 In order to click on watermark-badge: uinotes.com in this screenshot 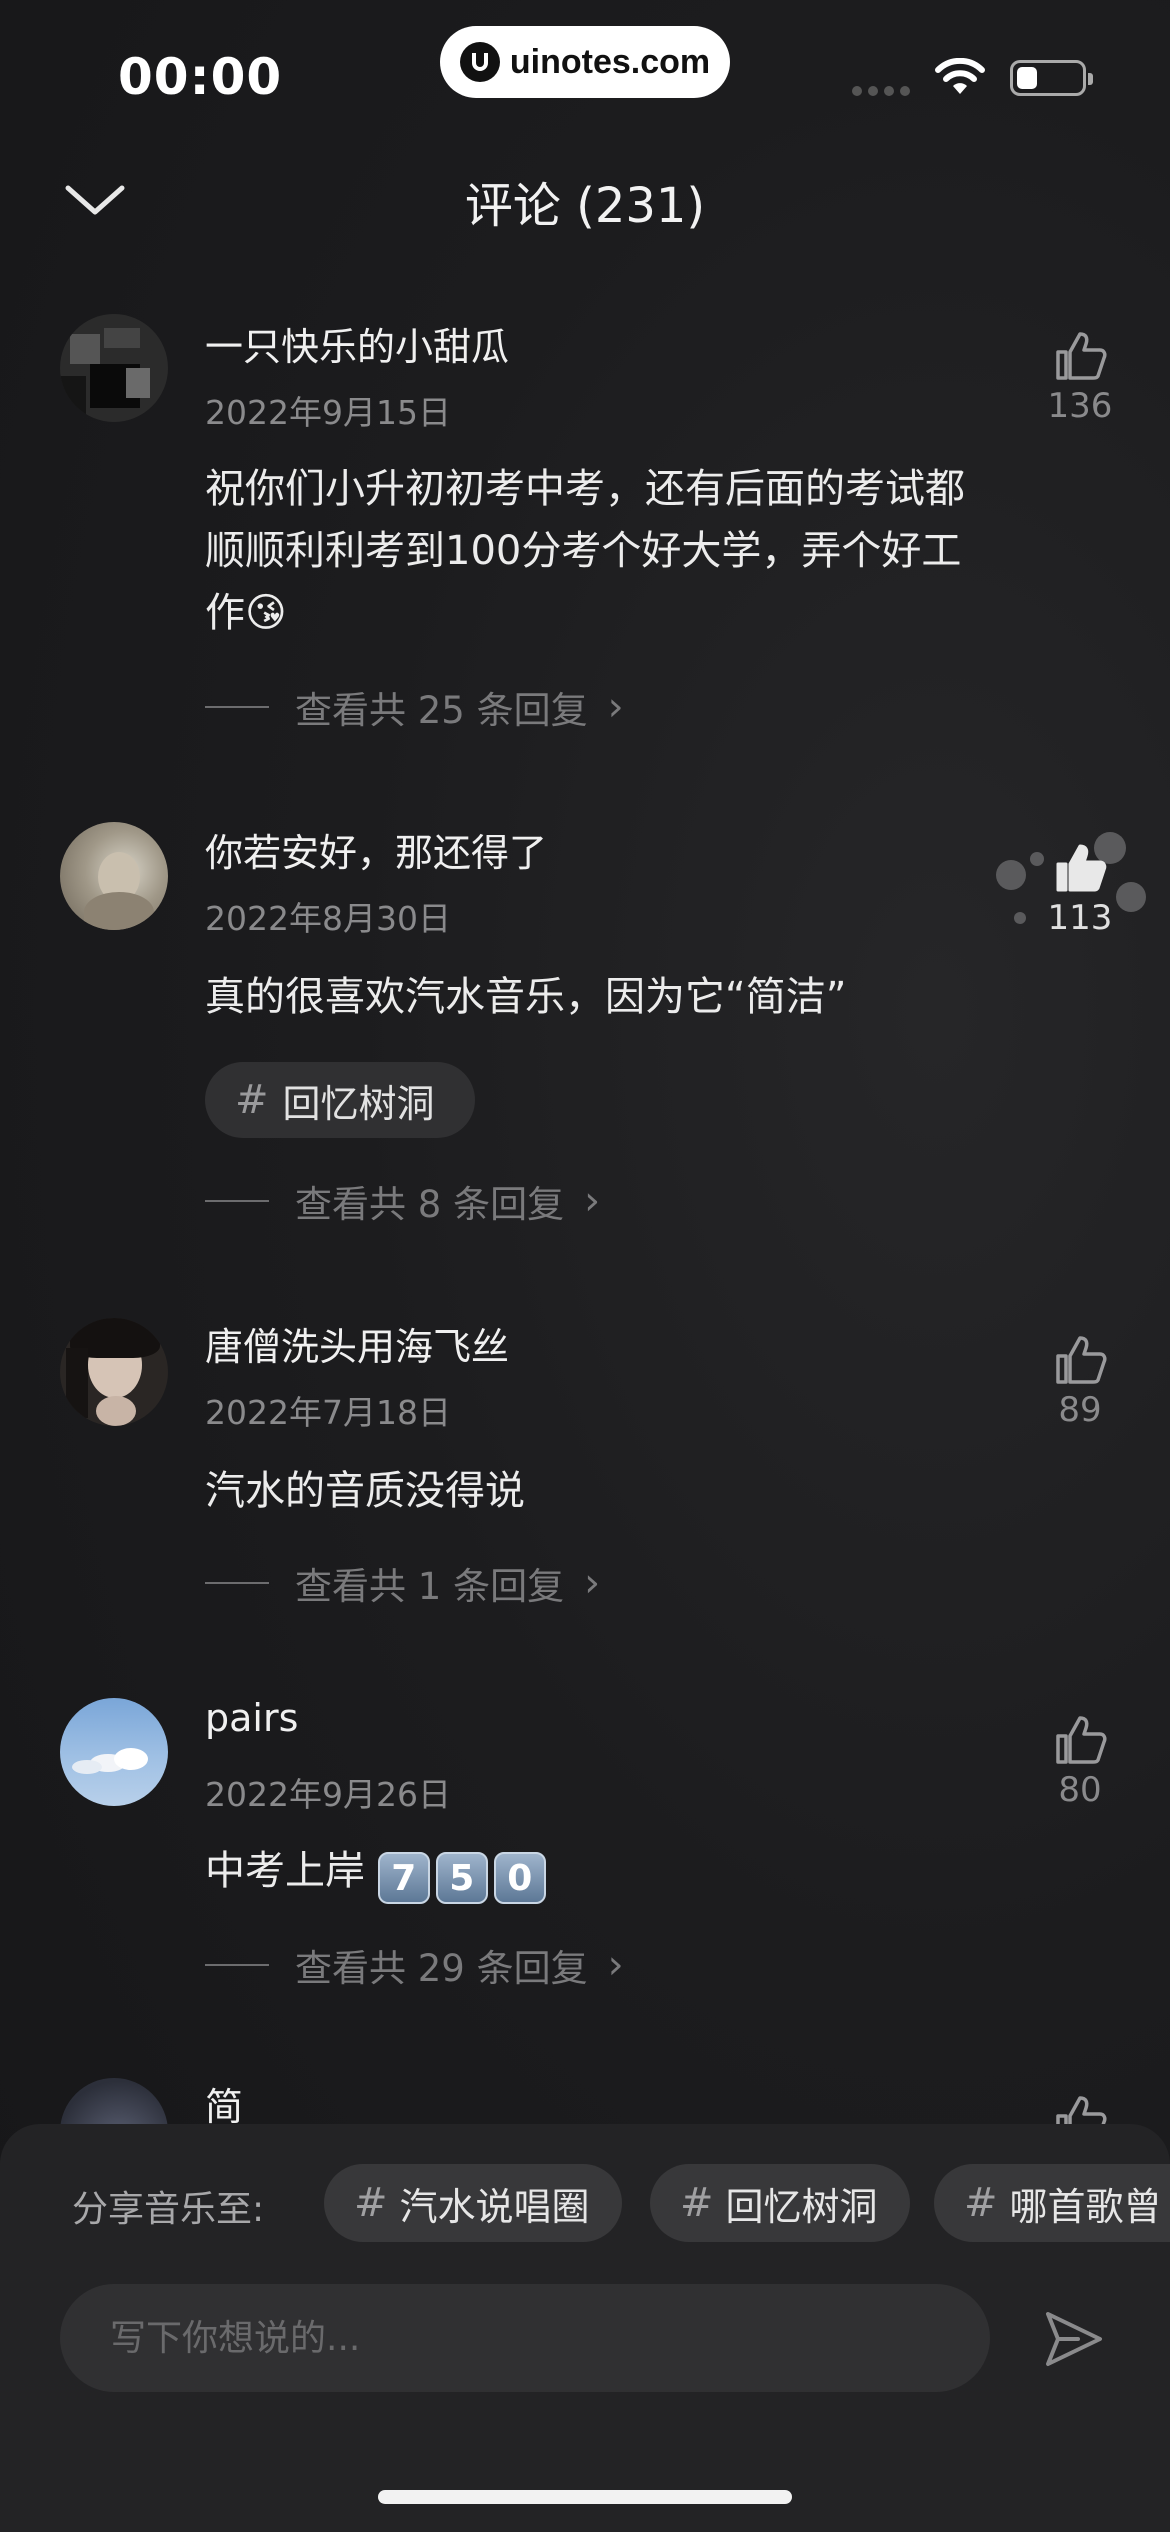, I will do `click(585, 62)`.